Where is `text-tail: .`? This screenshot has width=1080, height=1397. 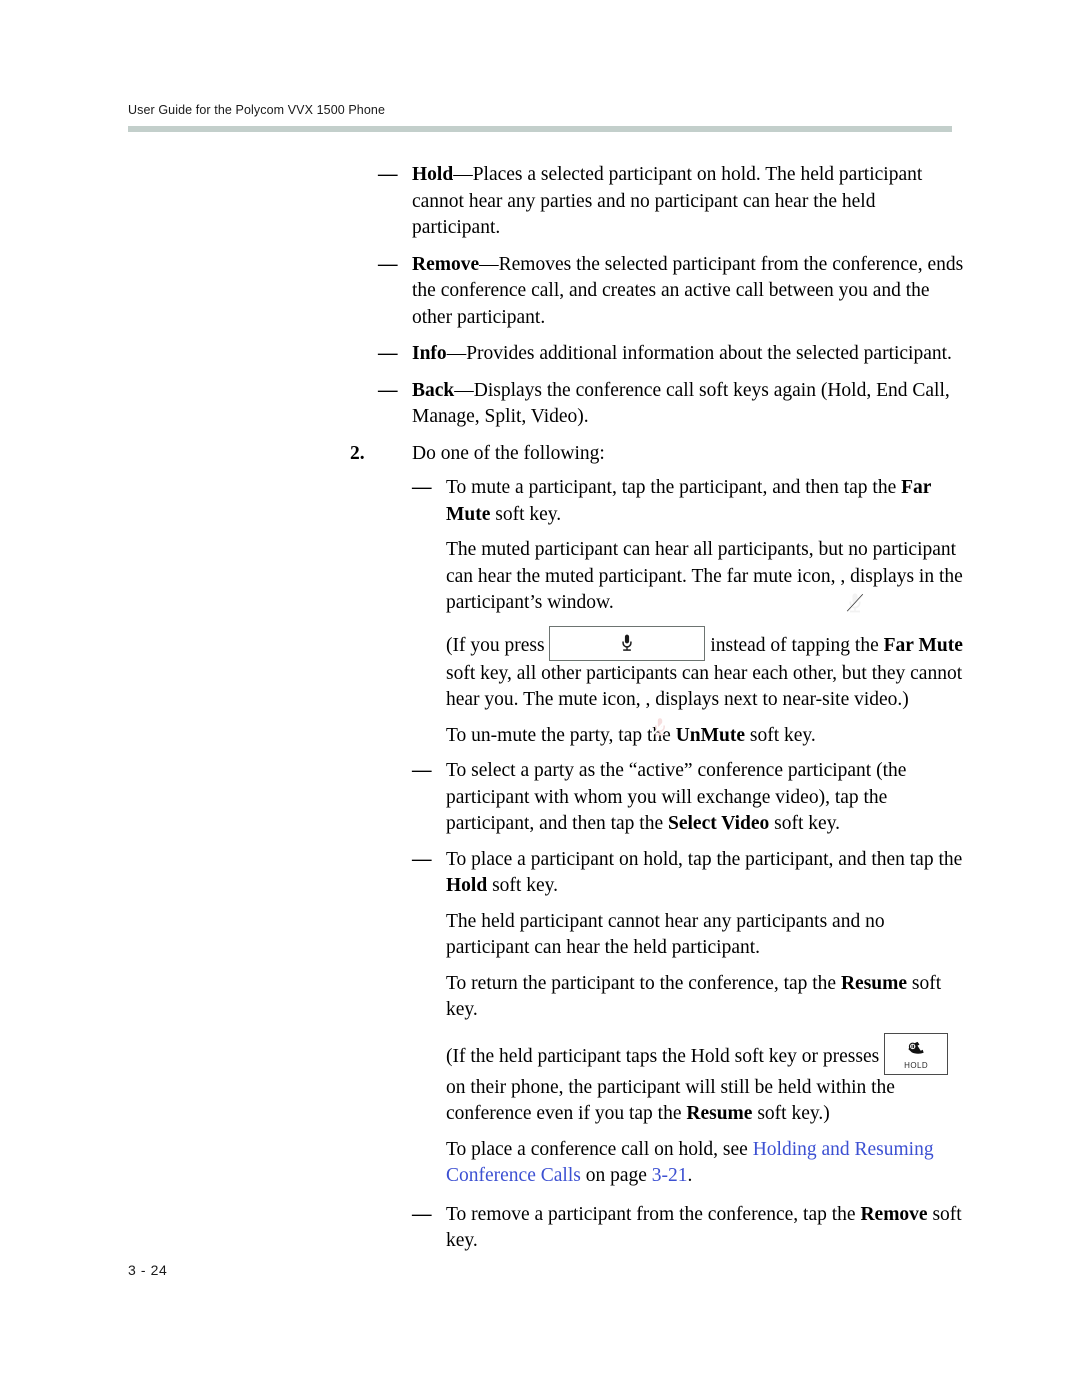 text-tail: . is located at coordinates (690, 1175).